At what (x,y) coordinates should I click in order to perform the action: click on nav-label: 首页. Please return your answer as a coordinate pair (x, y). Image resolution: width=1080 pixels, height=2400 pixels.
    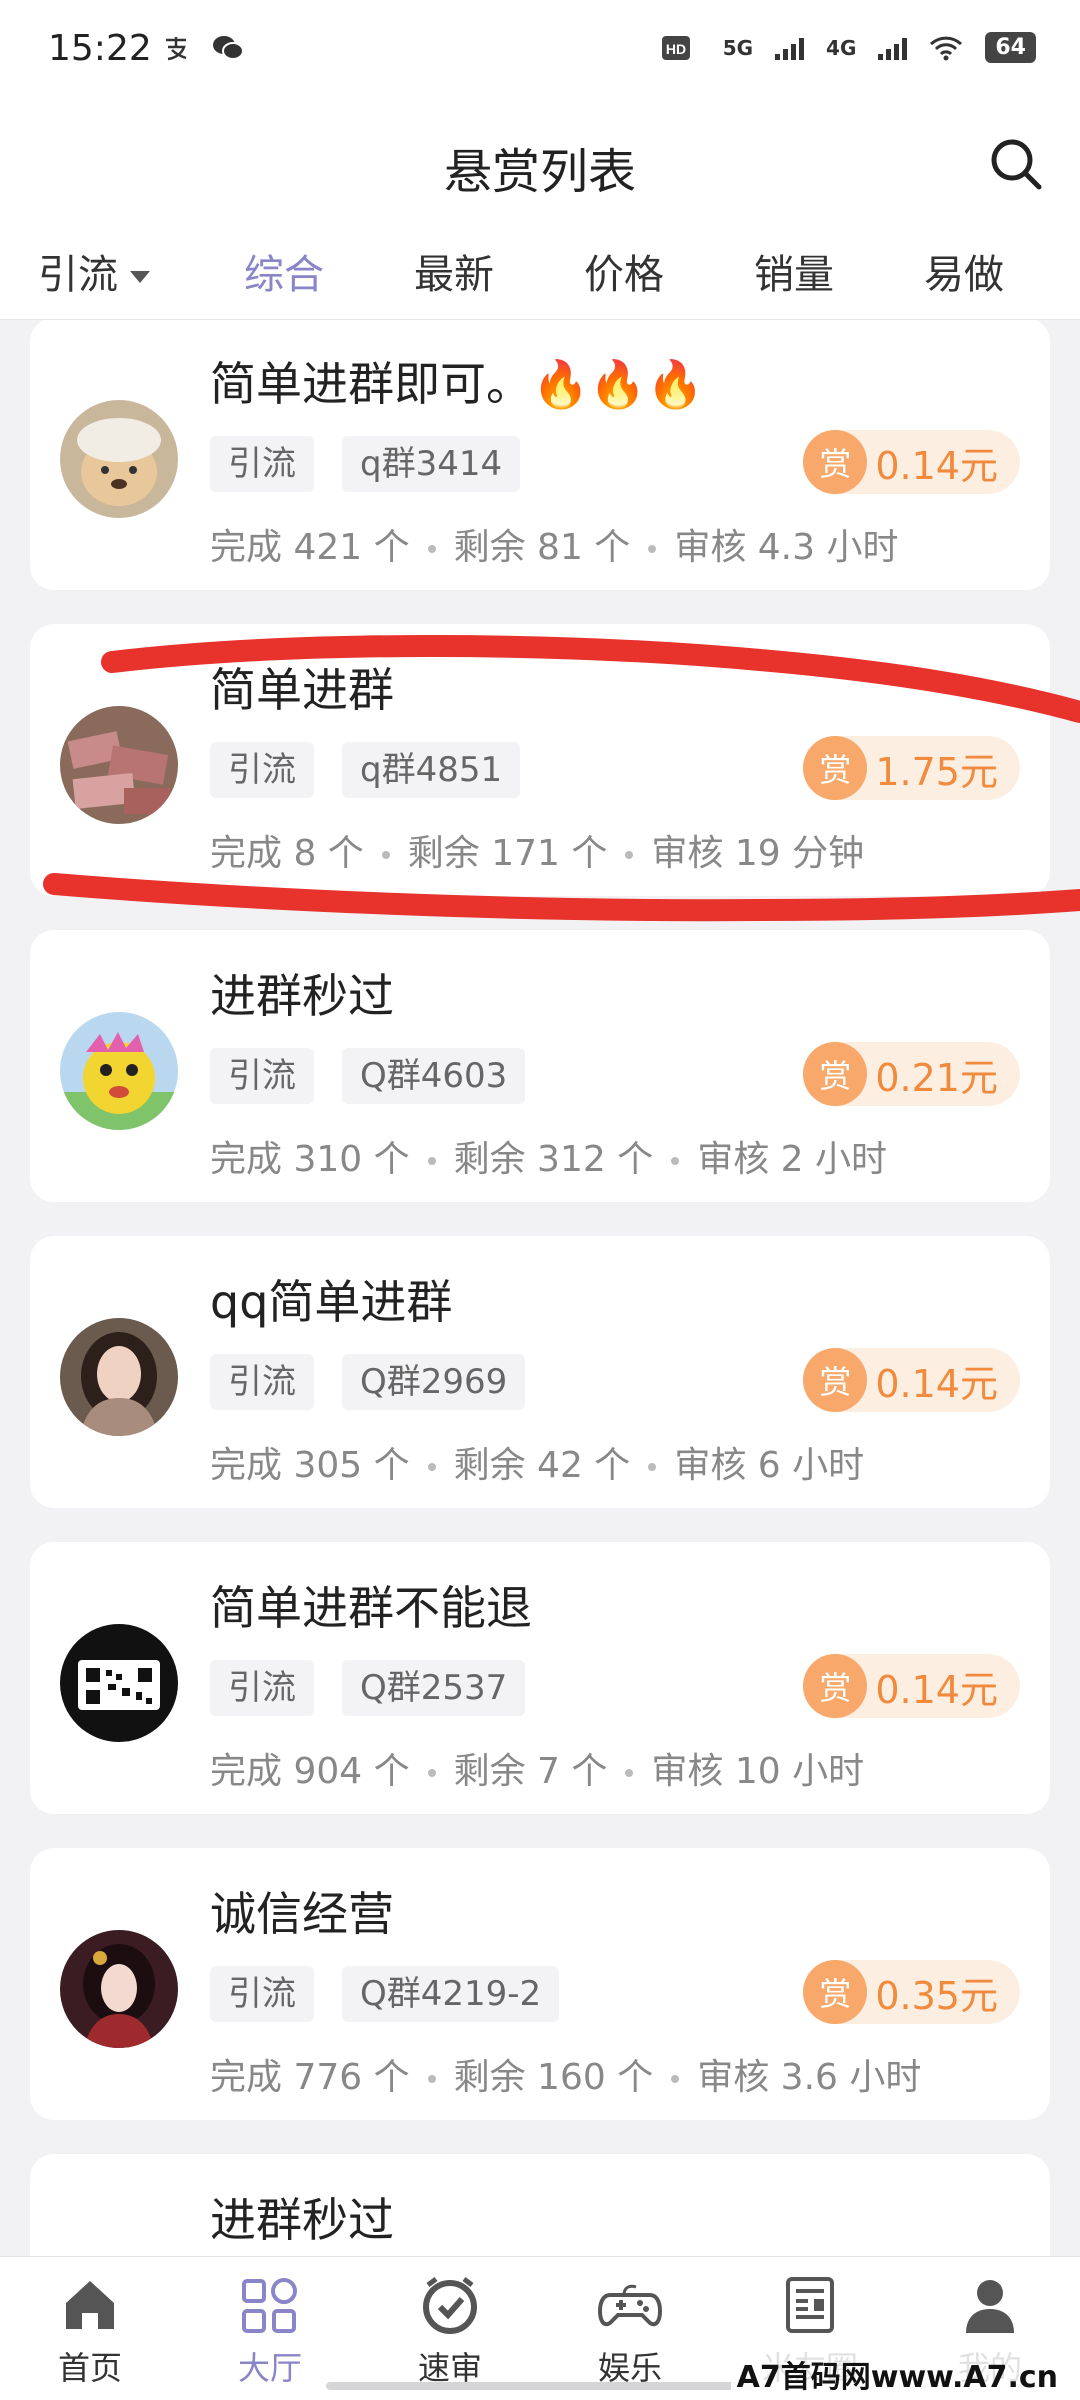
    Looking at the image, I should click on (89, 2368).